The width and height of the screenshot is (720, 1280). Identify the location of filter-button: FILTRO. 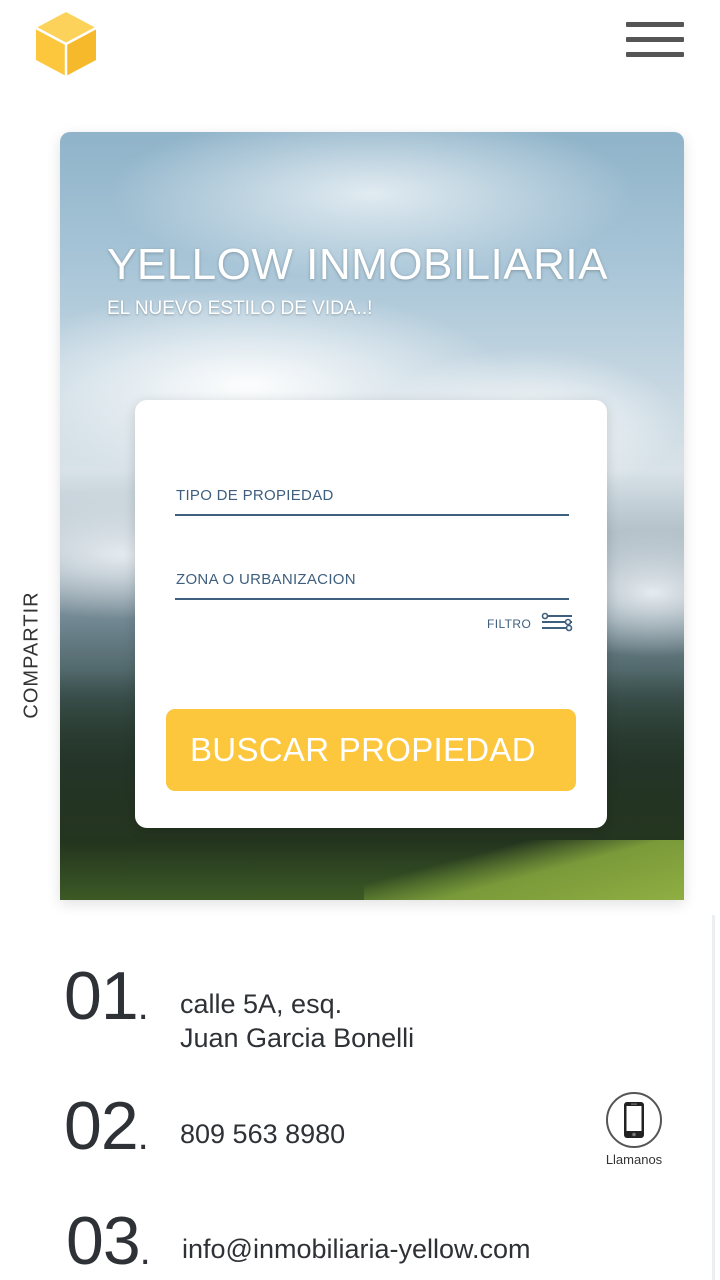
(530, 624).